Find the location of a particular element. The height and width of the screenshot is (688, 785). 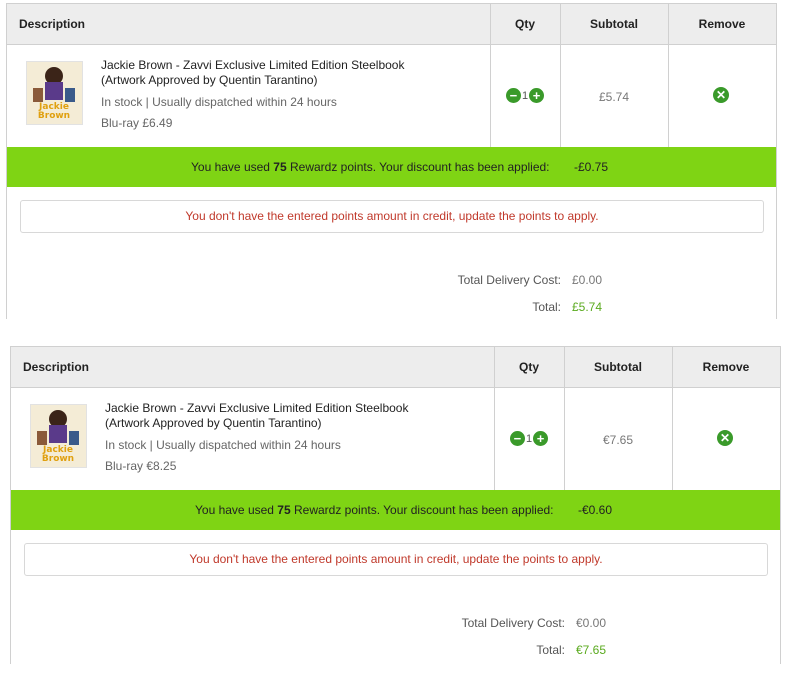

product-price: Blu-ray £6.49 is located at coordinates (137, 123).